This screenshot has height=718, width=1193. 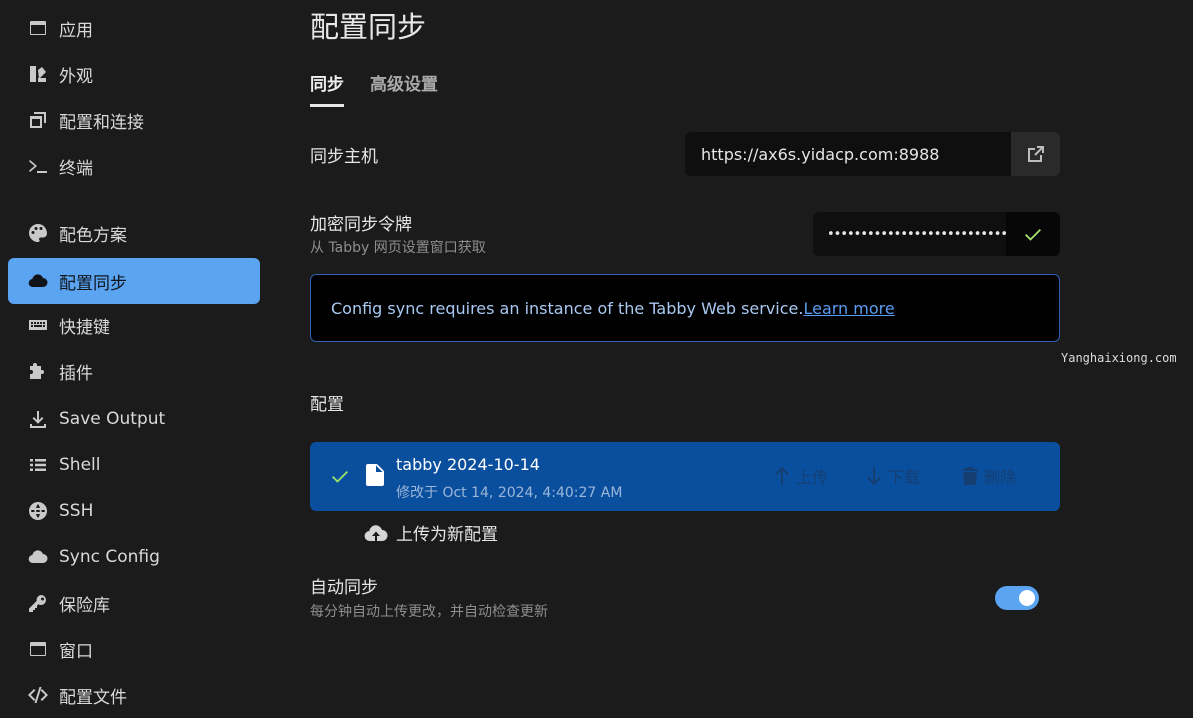 I want to click on sync-token-input, so click(x=909, y=234).